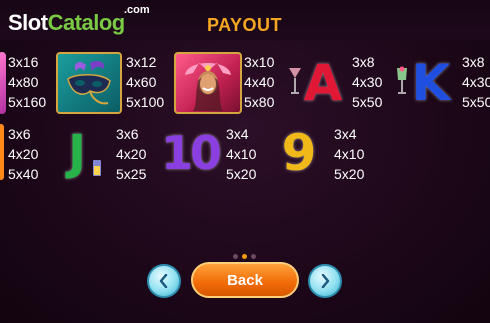 Image resolution: width=490 pixels, height=323 pixels. What do you see at coordinates (27, 82) in the screenshot?
I see `paytable-pink: 3x16 4x80 5x160` at bounding box center [27, 82].